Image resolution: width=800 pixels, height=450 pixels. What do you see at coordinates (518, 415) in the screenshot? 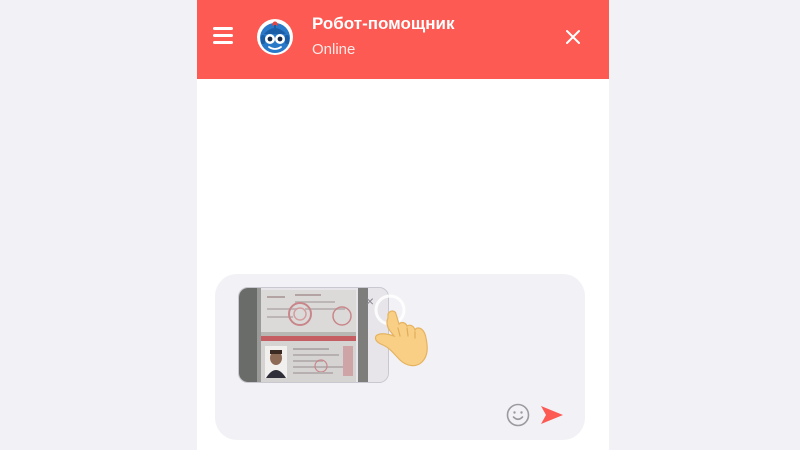
I see `emoji-icon` at bounding box center [518, 415].